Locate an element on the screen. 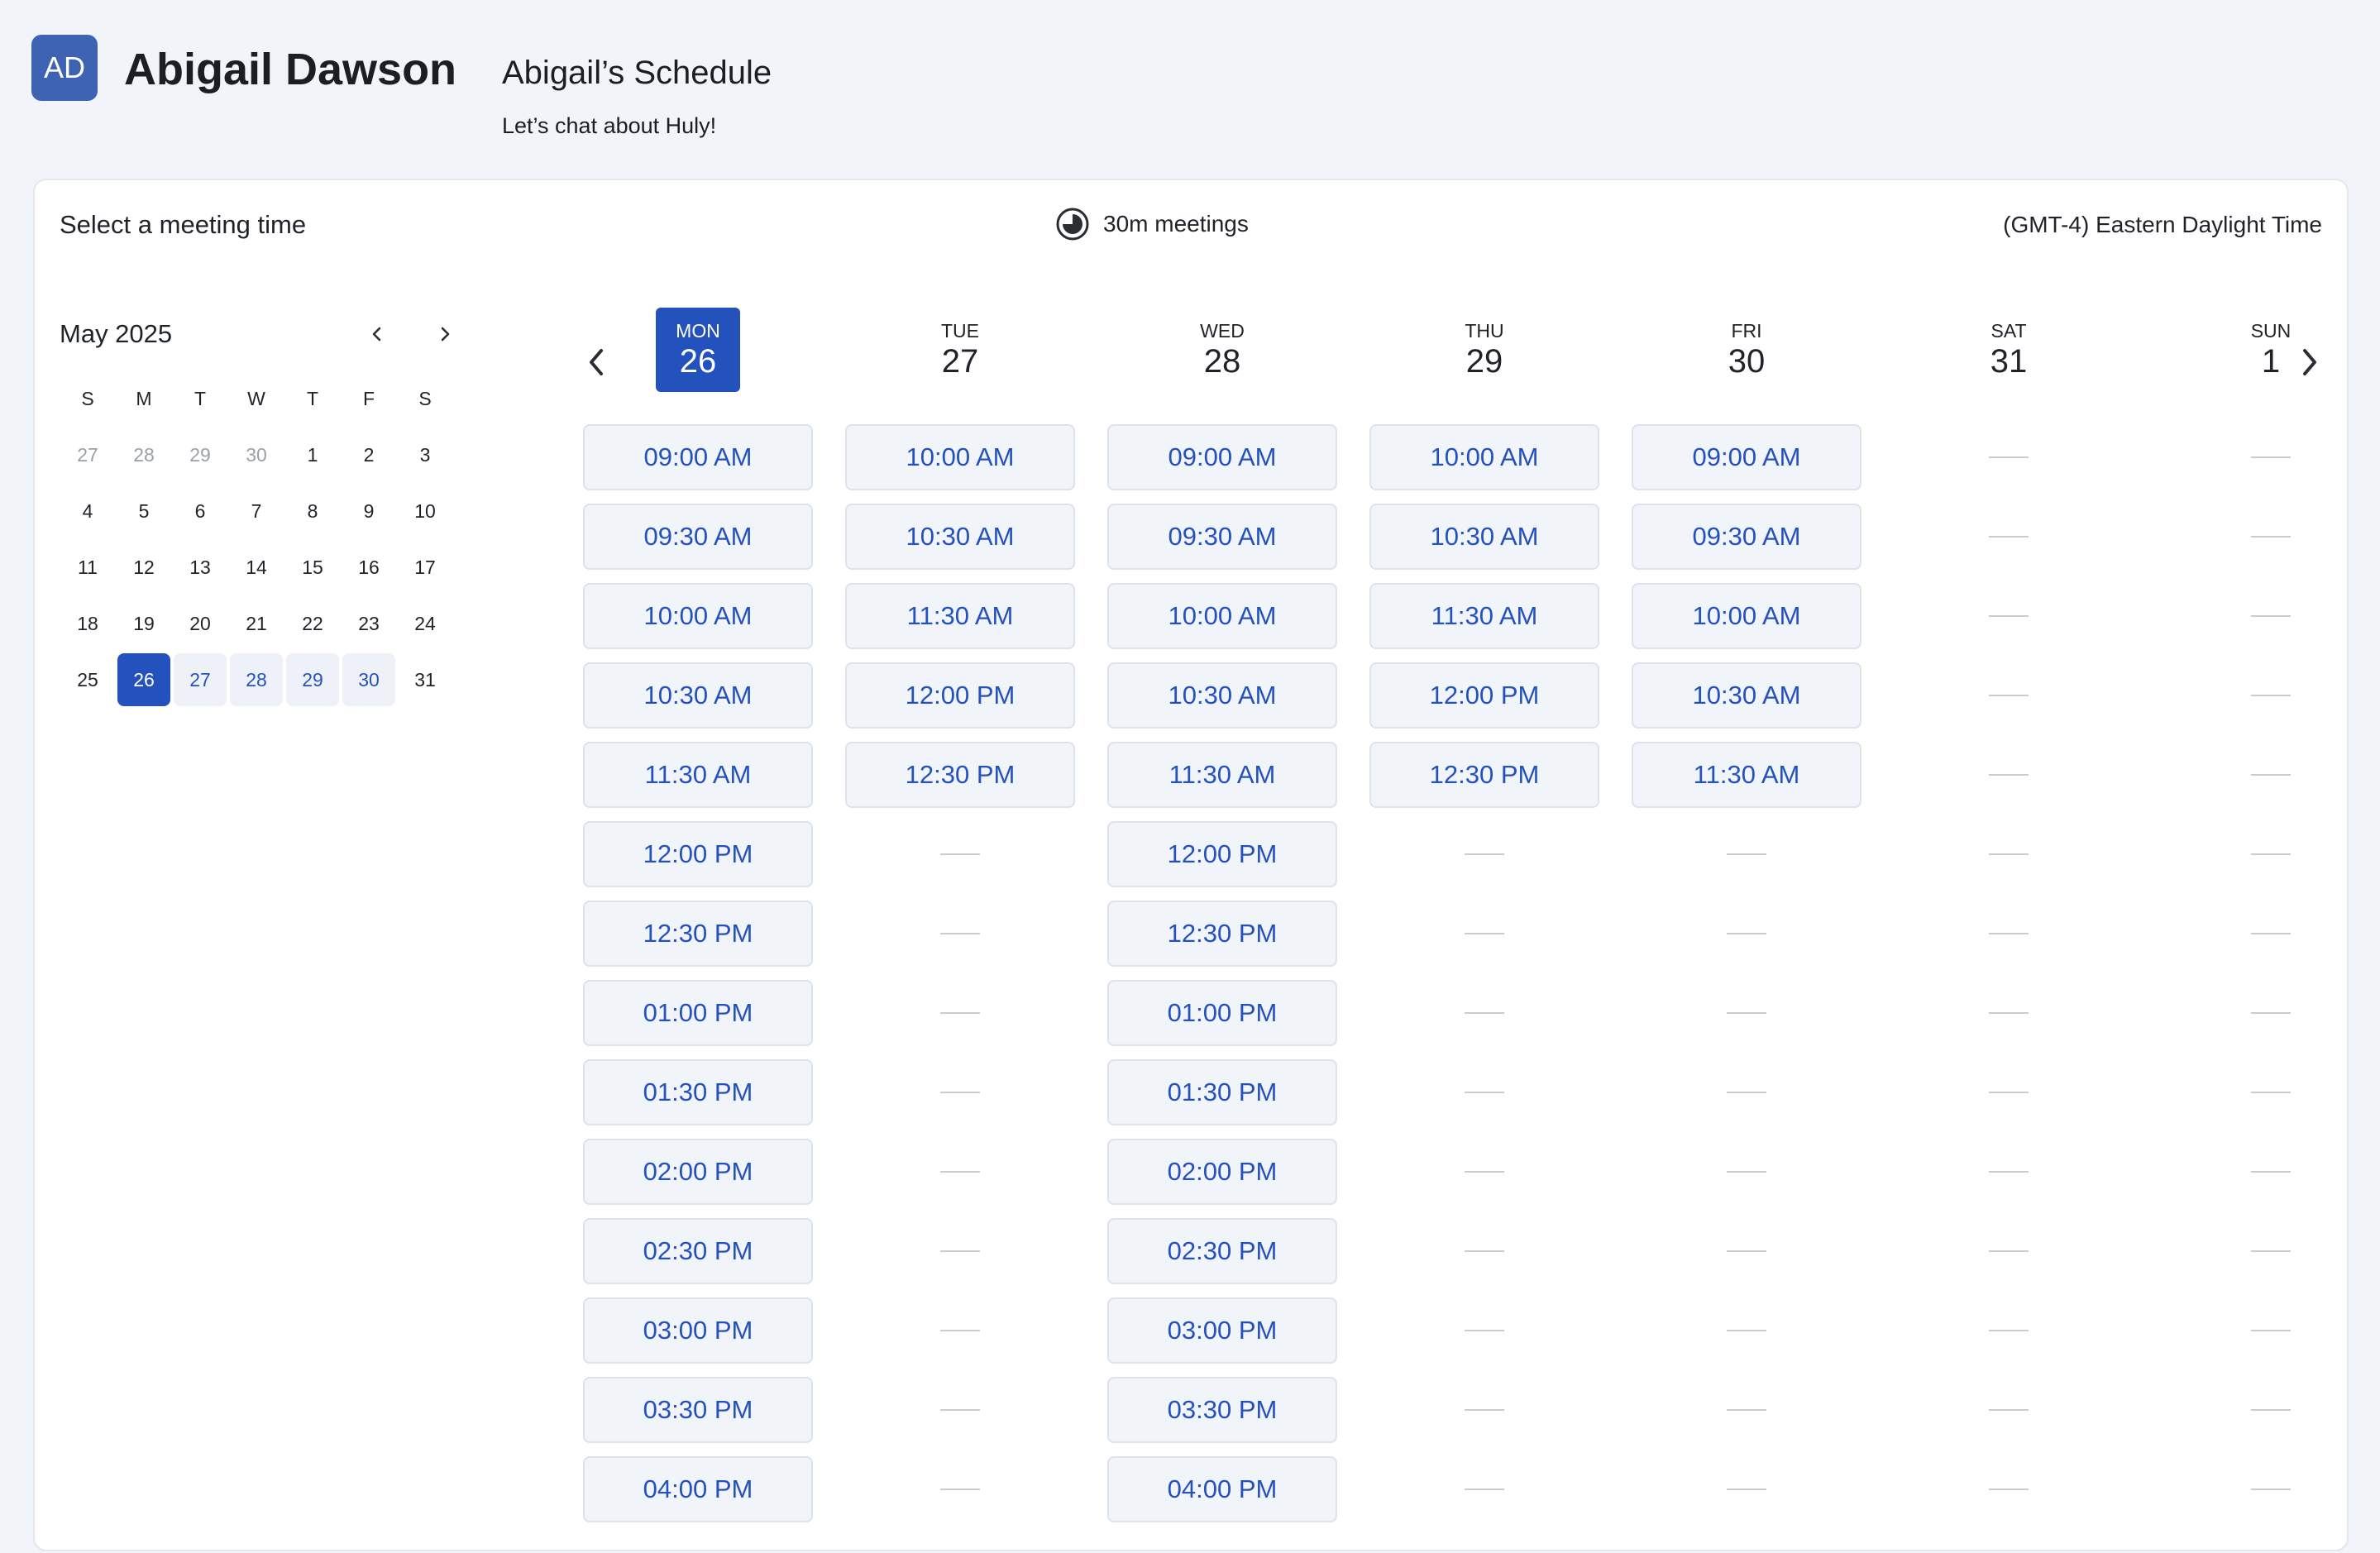 This screenshot has width=2380, height=1553. mini-calendar-day-available: 30 is located at coordinates (368, 679).